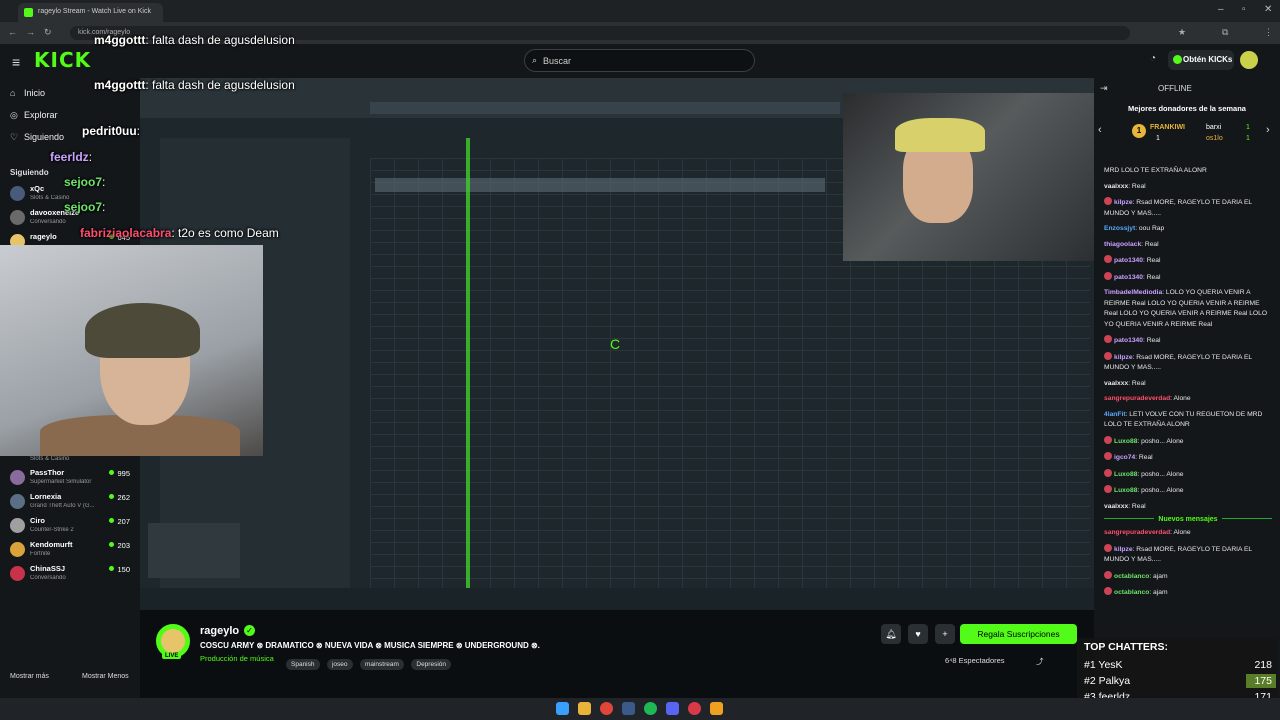  I want to click on steam-icon, so click(628, 708).